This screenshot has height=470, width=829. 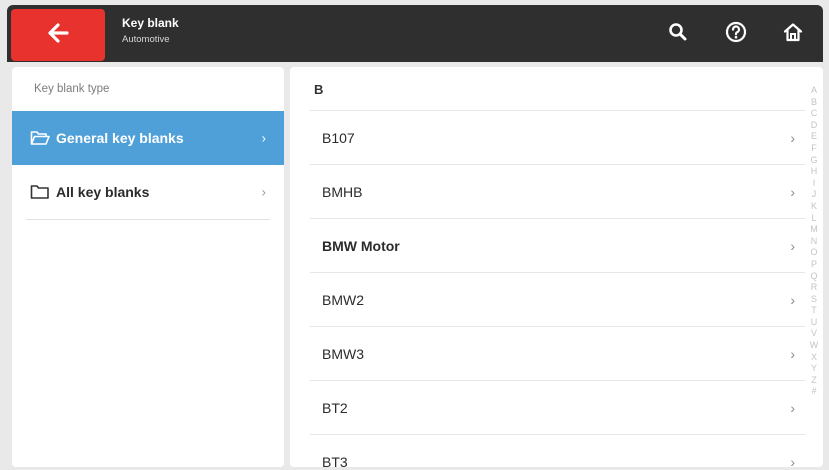 I want to click on index-letter: X, so click(x=814, y=358).